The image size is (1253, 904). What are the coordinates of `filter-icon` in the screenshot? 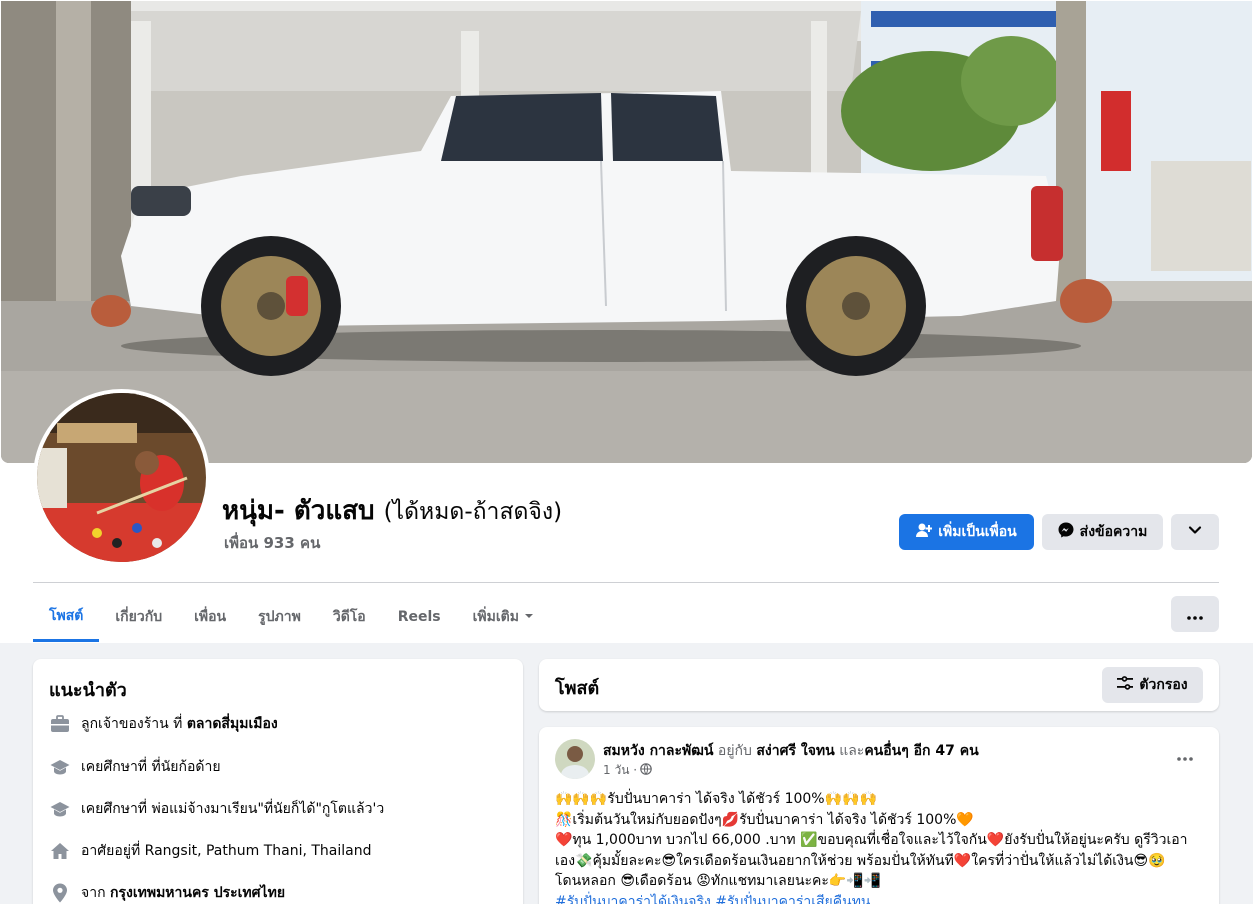 It's located at (1125, 685).